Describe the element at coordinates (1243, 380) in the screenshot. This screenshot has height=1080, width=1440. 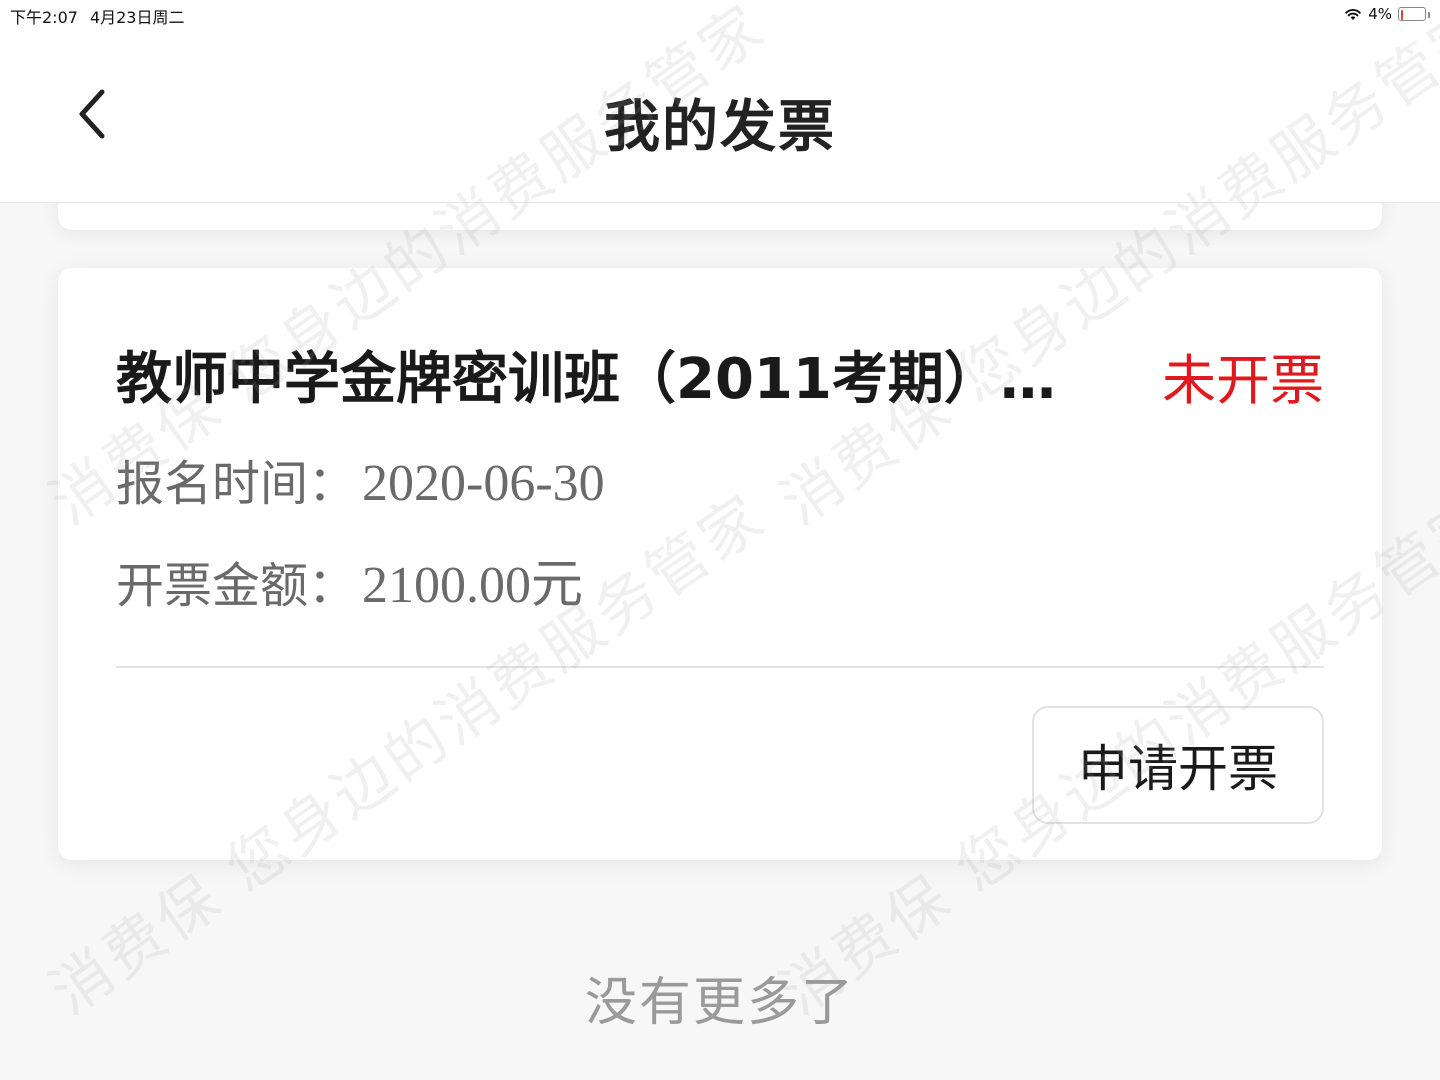
I see `invoice-status-badge: 未开票` at that location.